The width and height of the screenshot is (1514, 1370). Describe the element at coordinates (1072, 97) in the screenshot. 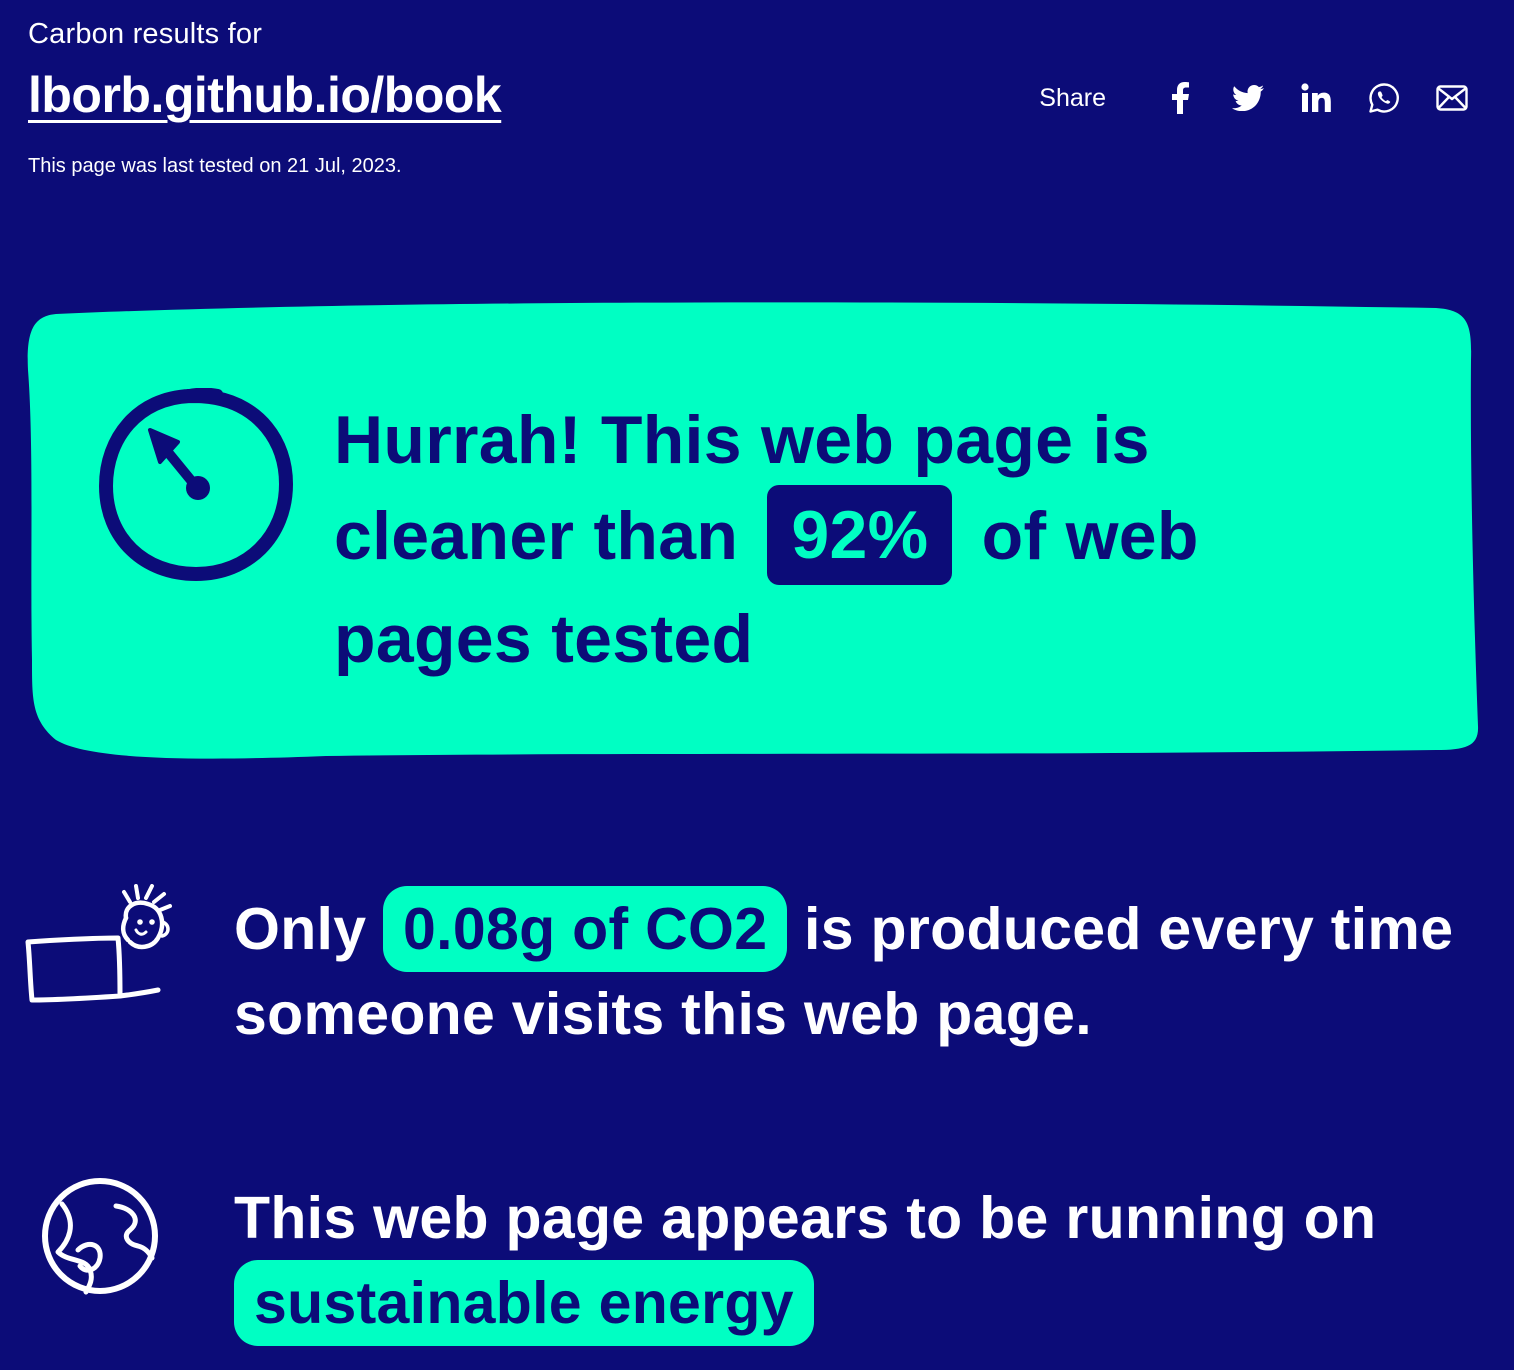

I see `share-label: Share` at that location.